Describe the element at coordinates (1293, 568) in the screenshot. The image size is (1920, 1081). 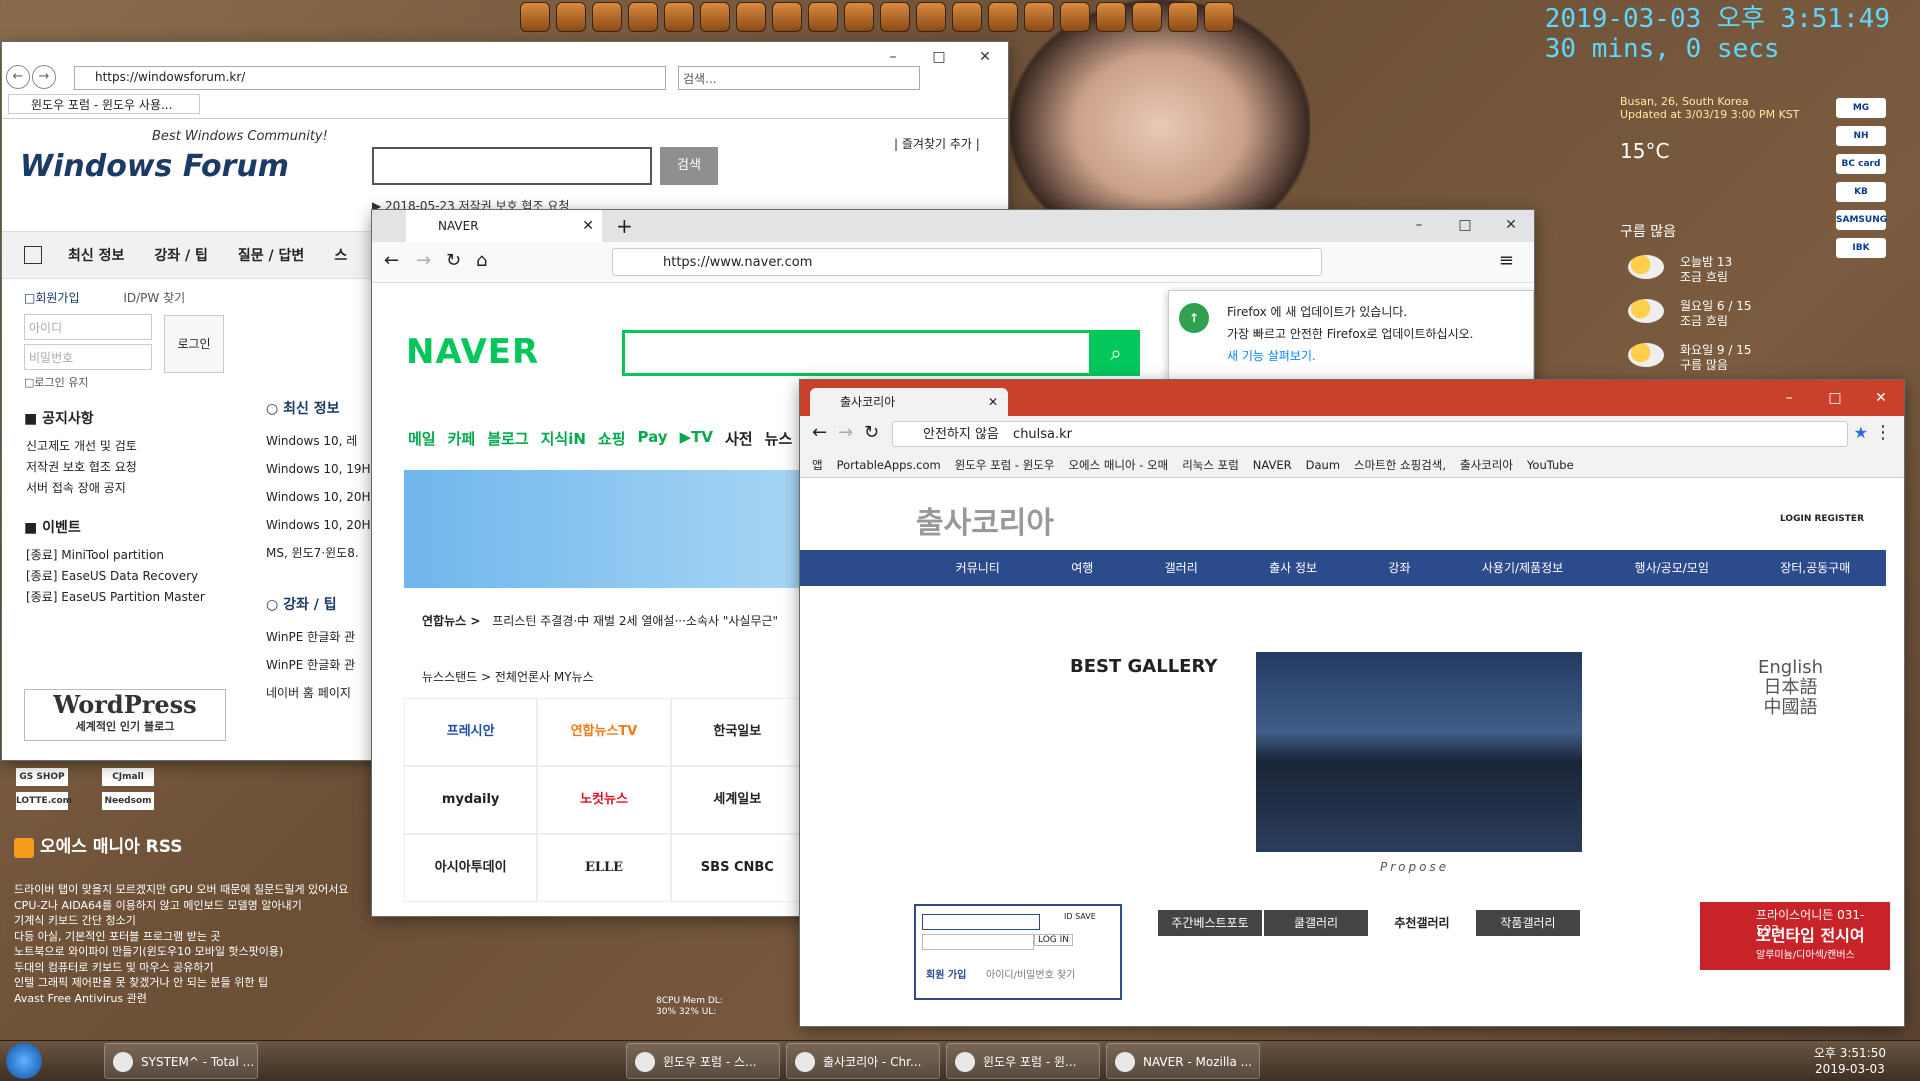
I see `nav-item: 출사 정보` at that location.